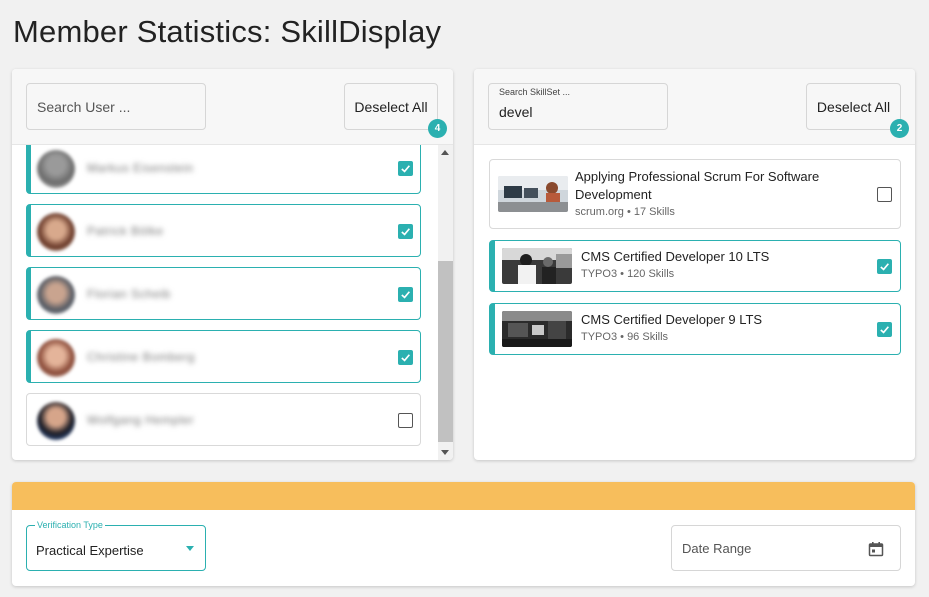 This screenshot has height=597, width=929. Describe the element at coordinates (899, 128) in the screenshot. I see `skillsets-selected-count-badge: 2` at that location.